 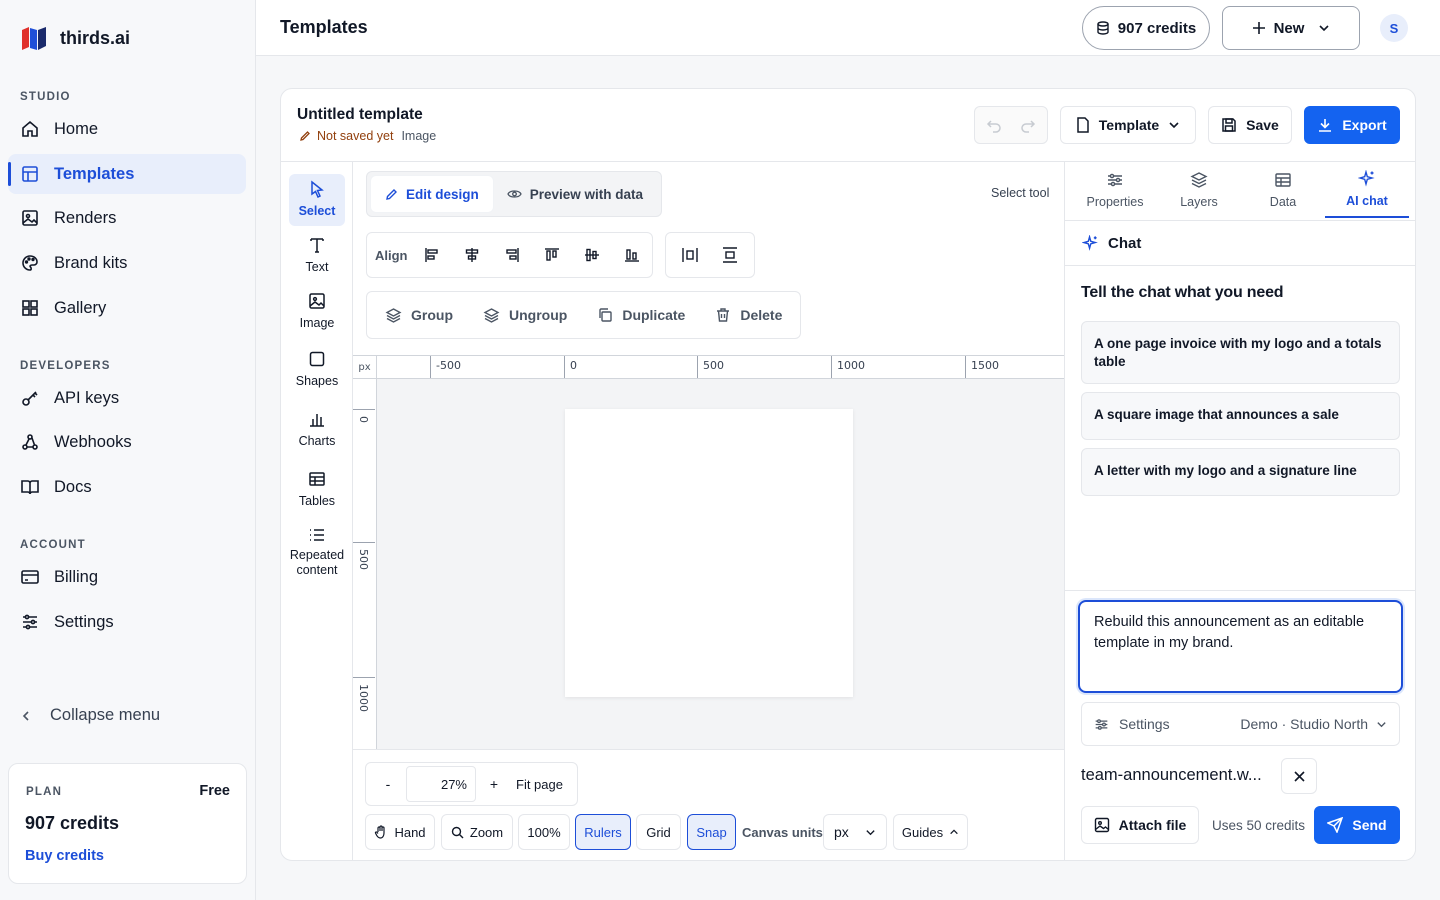 I want to click on fit-page-button: Fit page, so click(x=542, y=784).